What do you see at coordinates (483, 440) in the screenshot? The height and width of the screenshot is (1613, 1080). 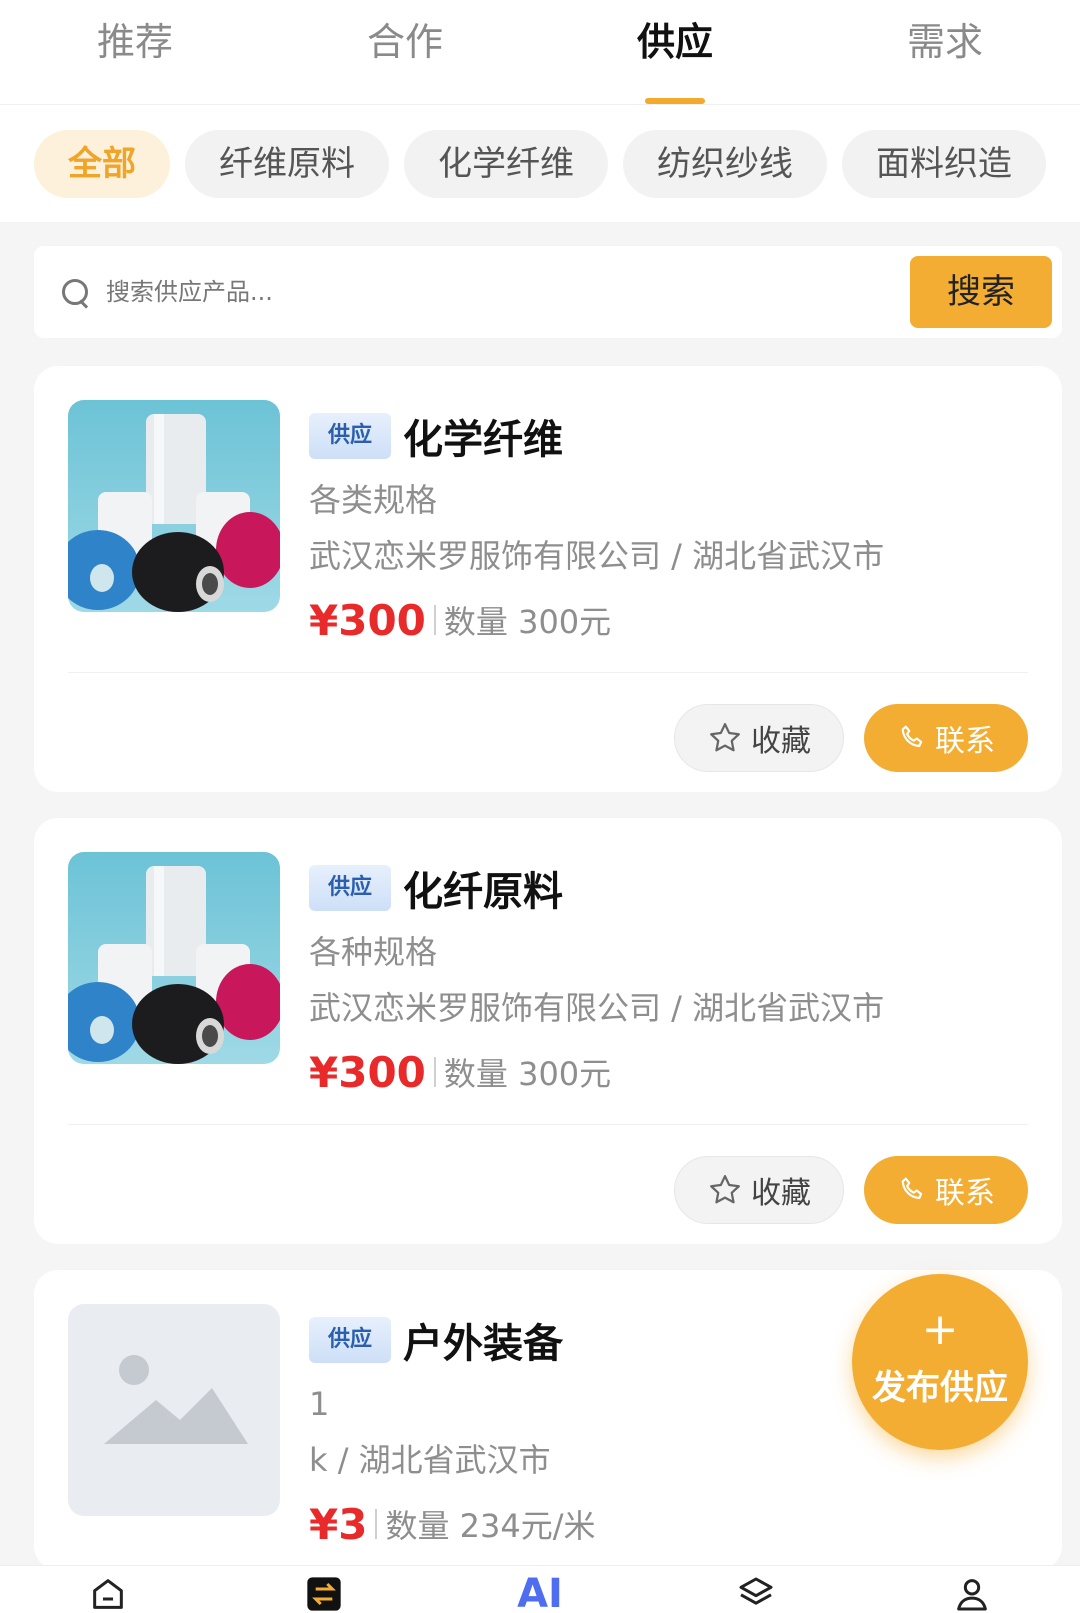 I see `card-title: 化学纤维` at bounding box center [483, 440].